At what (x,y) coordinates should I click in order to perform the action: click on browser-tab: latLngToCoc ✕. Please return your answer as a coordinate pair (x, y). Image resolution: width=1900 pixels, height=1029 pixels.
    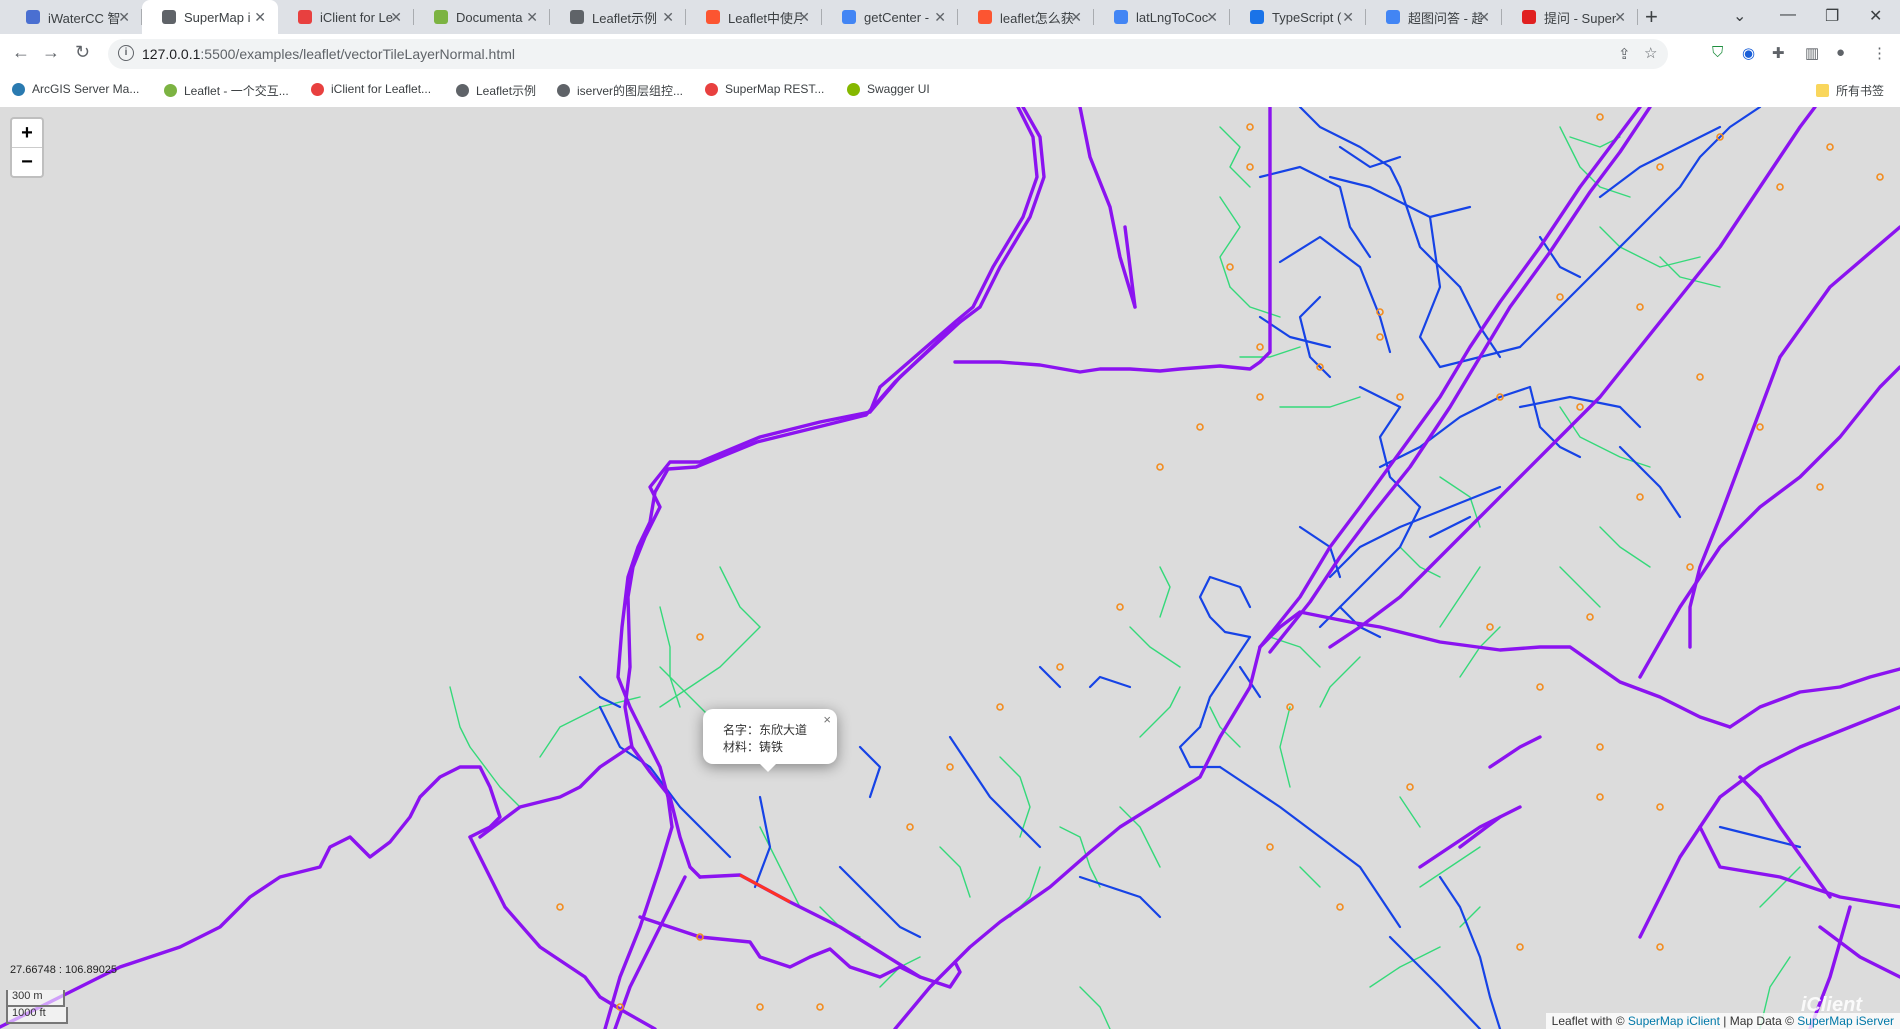
    Looking at the image, I should click on (1162, 17).